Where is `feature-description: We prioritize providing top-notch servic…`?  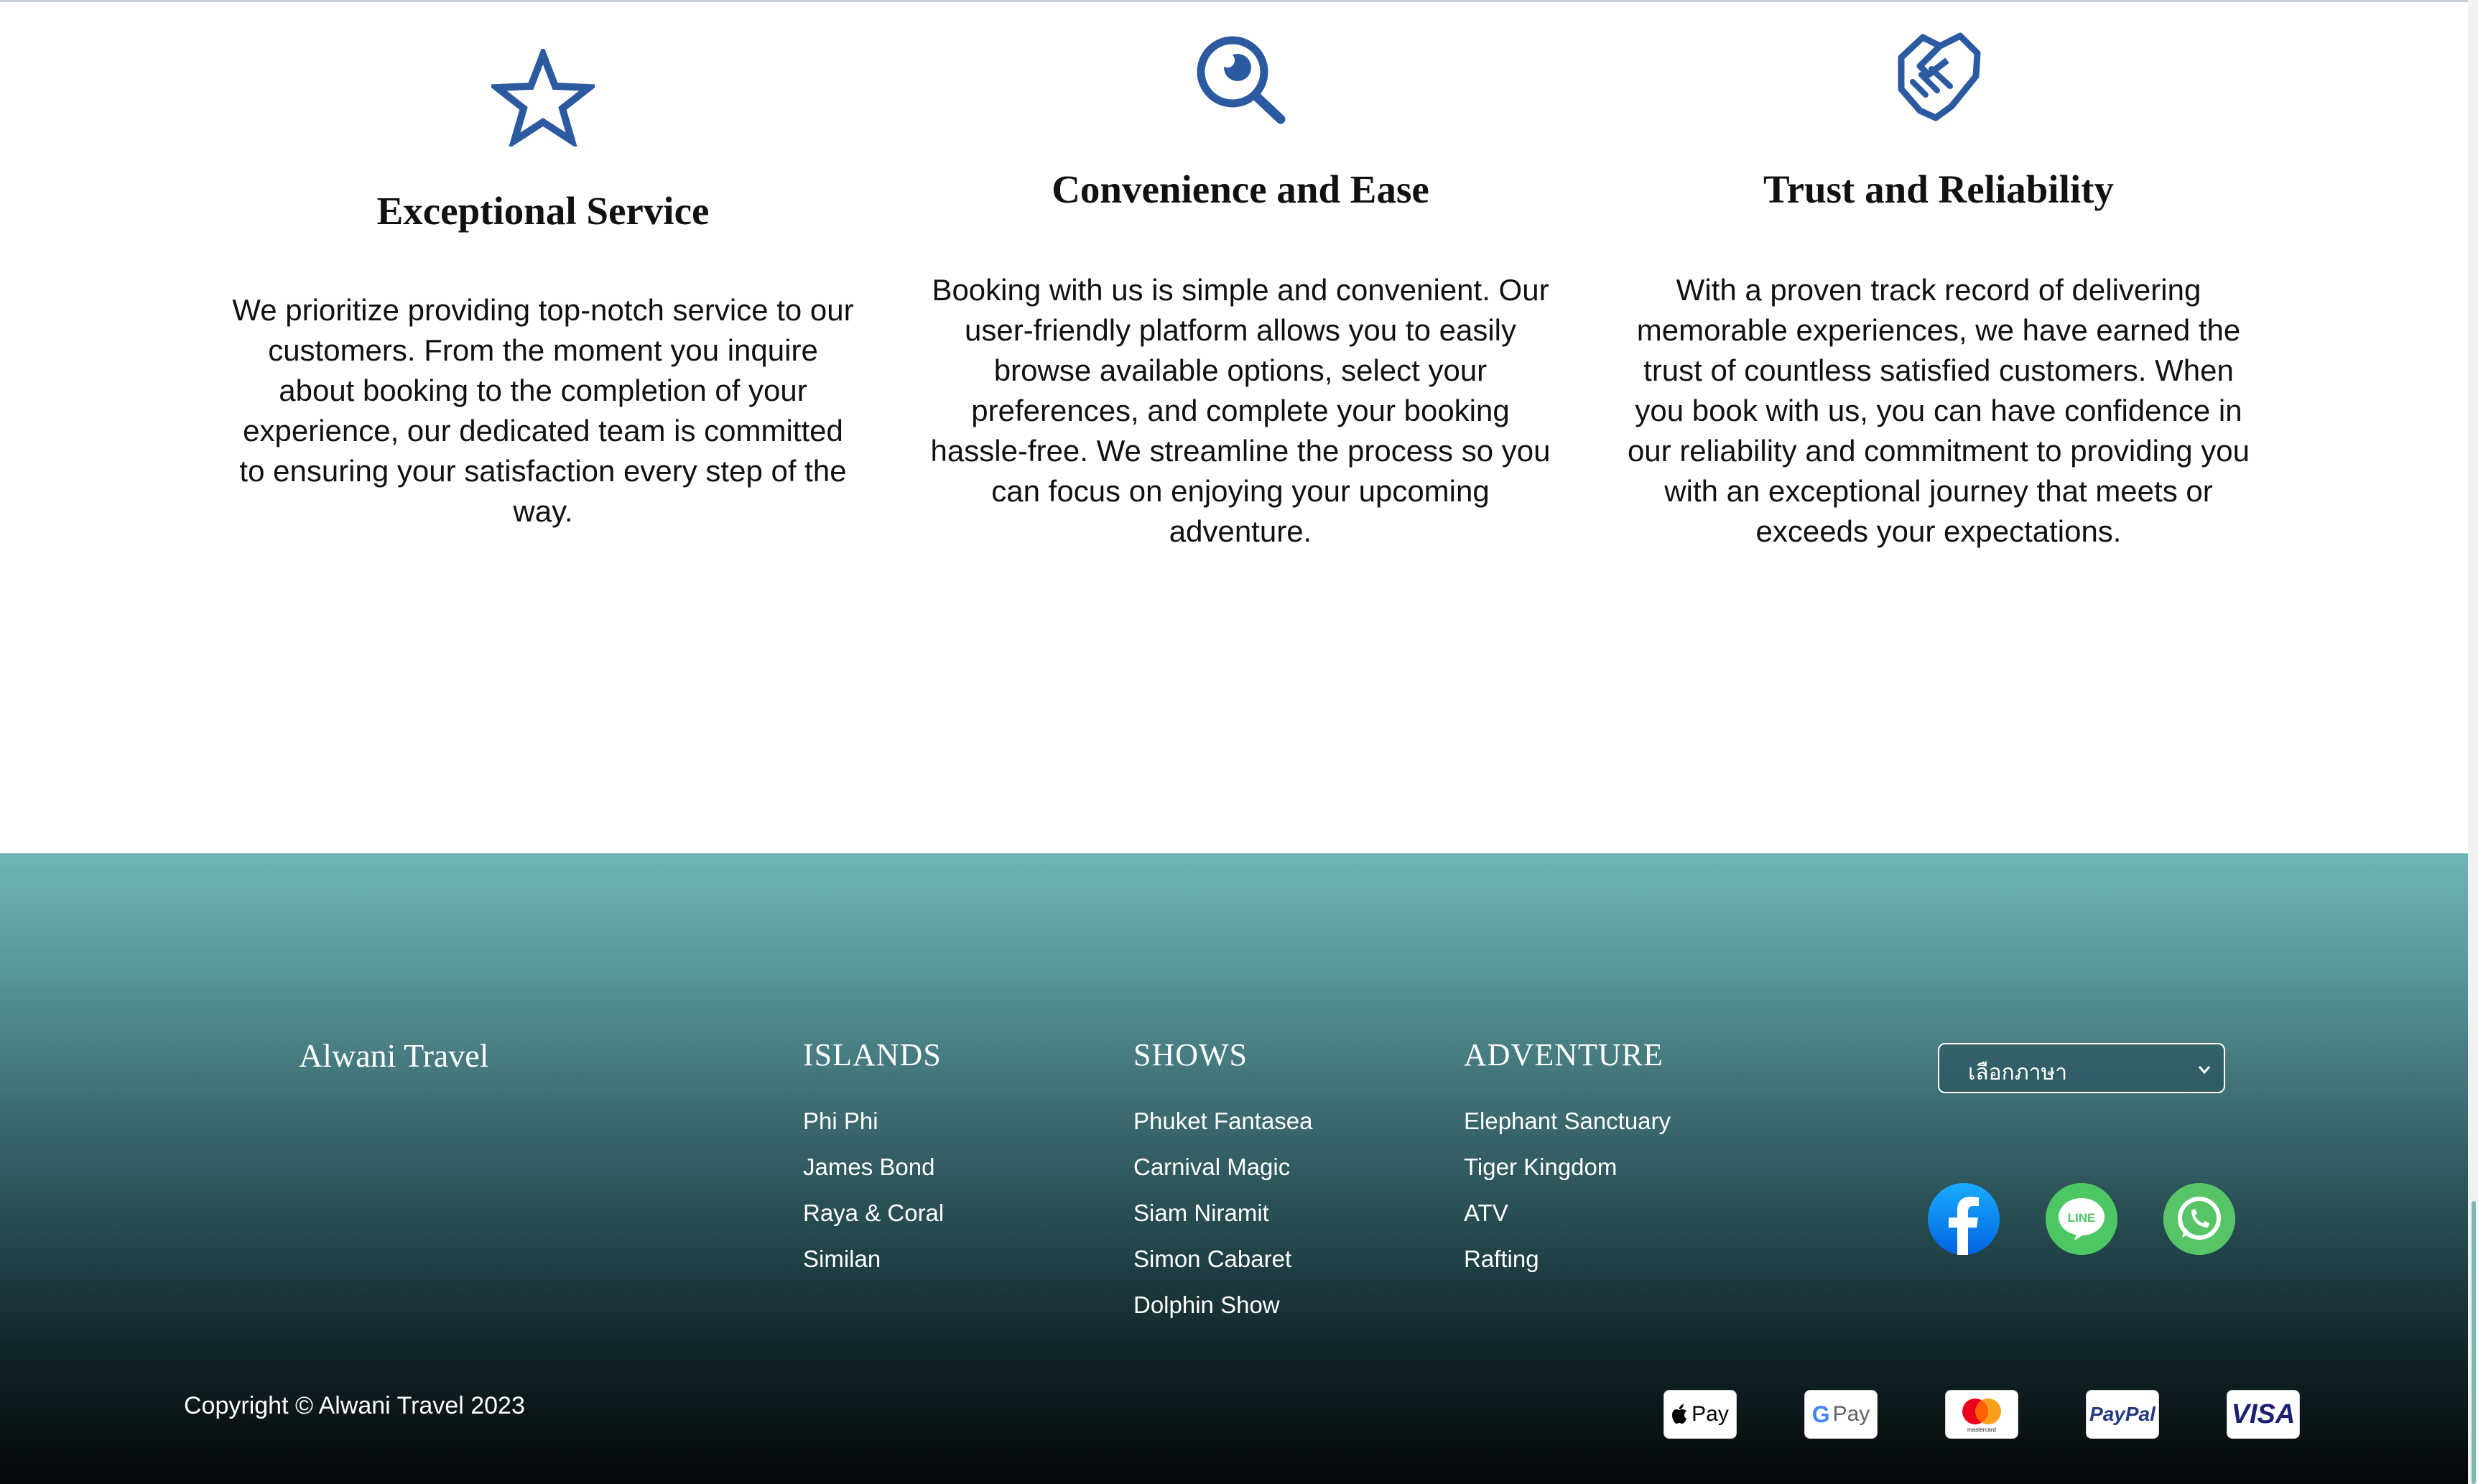
feature-description: We prioritize providing top-notch servic… is located at coordinates (543, 410).